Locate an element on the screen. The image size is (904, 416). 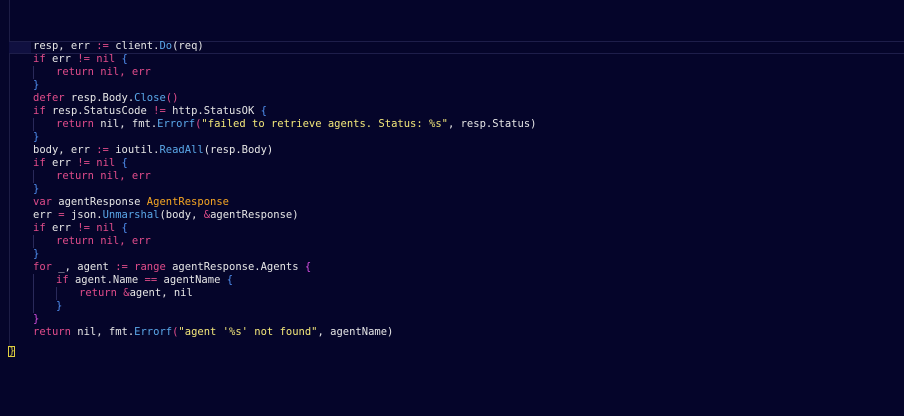
code-line: return &agent, nil is located at coordinates (284, 293).